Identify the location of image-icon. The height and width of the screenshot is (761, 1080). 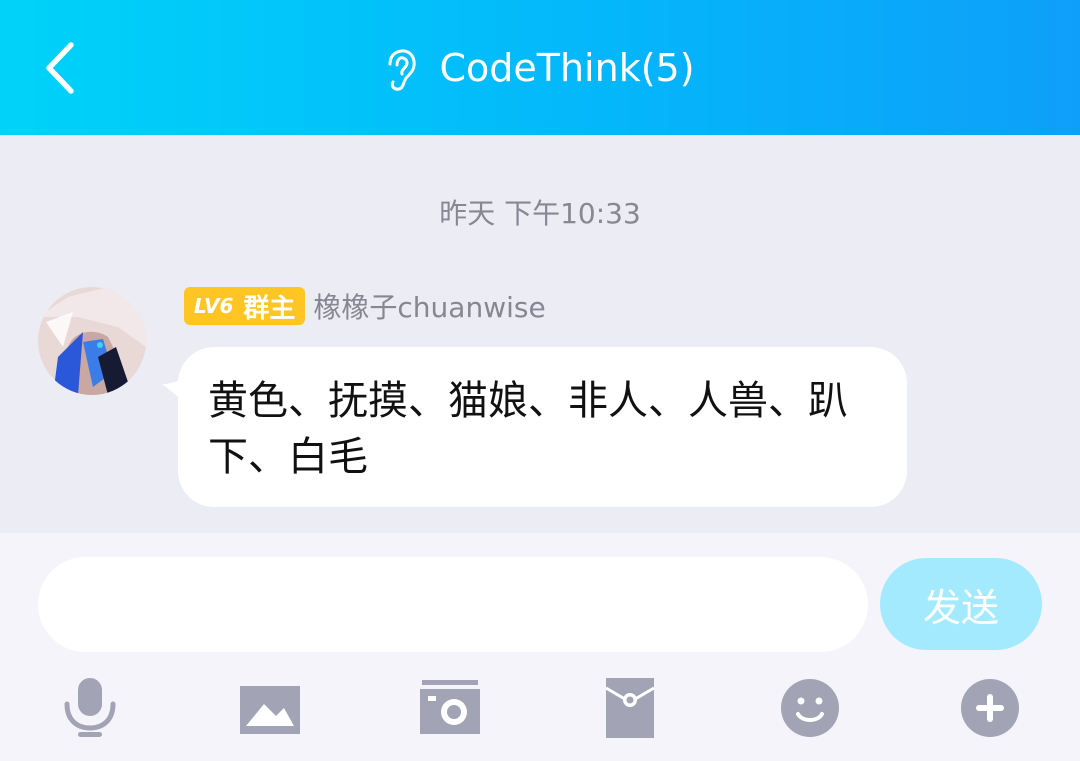
(270, 710).